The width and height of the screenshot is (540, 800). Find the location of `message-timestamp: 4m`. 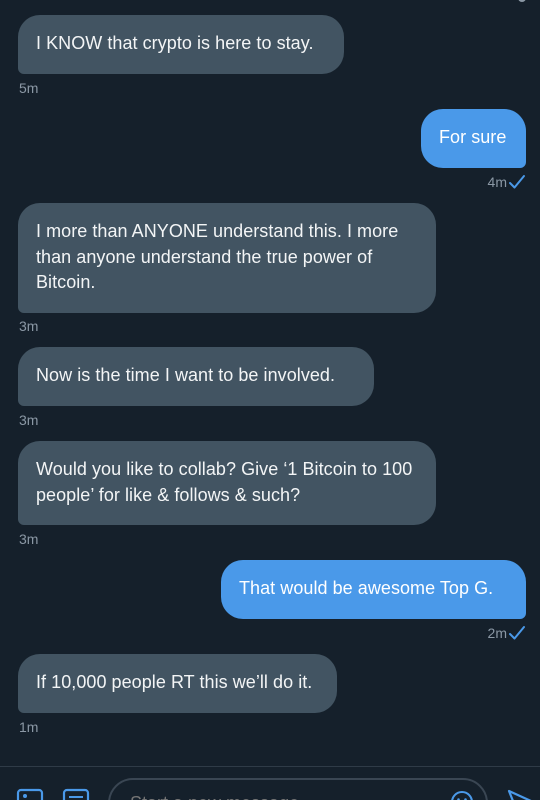

message-timestamp: 4m is located at coordinates (507, 182).